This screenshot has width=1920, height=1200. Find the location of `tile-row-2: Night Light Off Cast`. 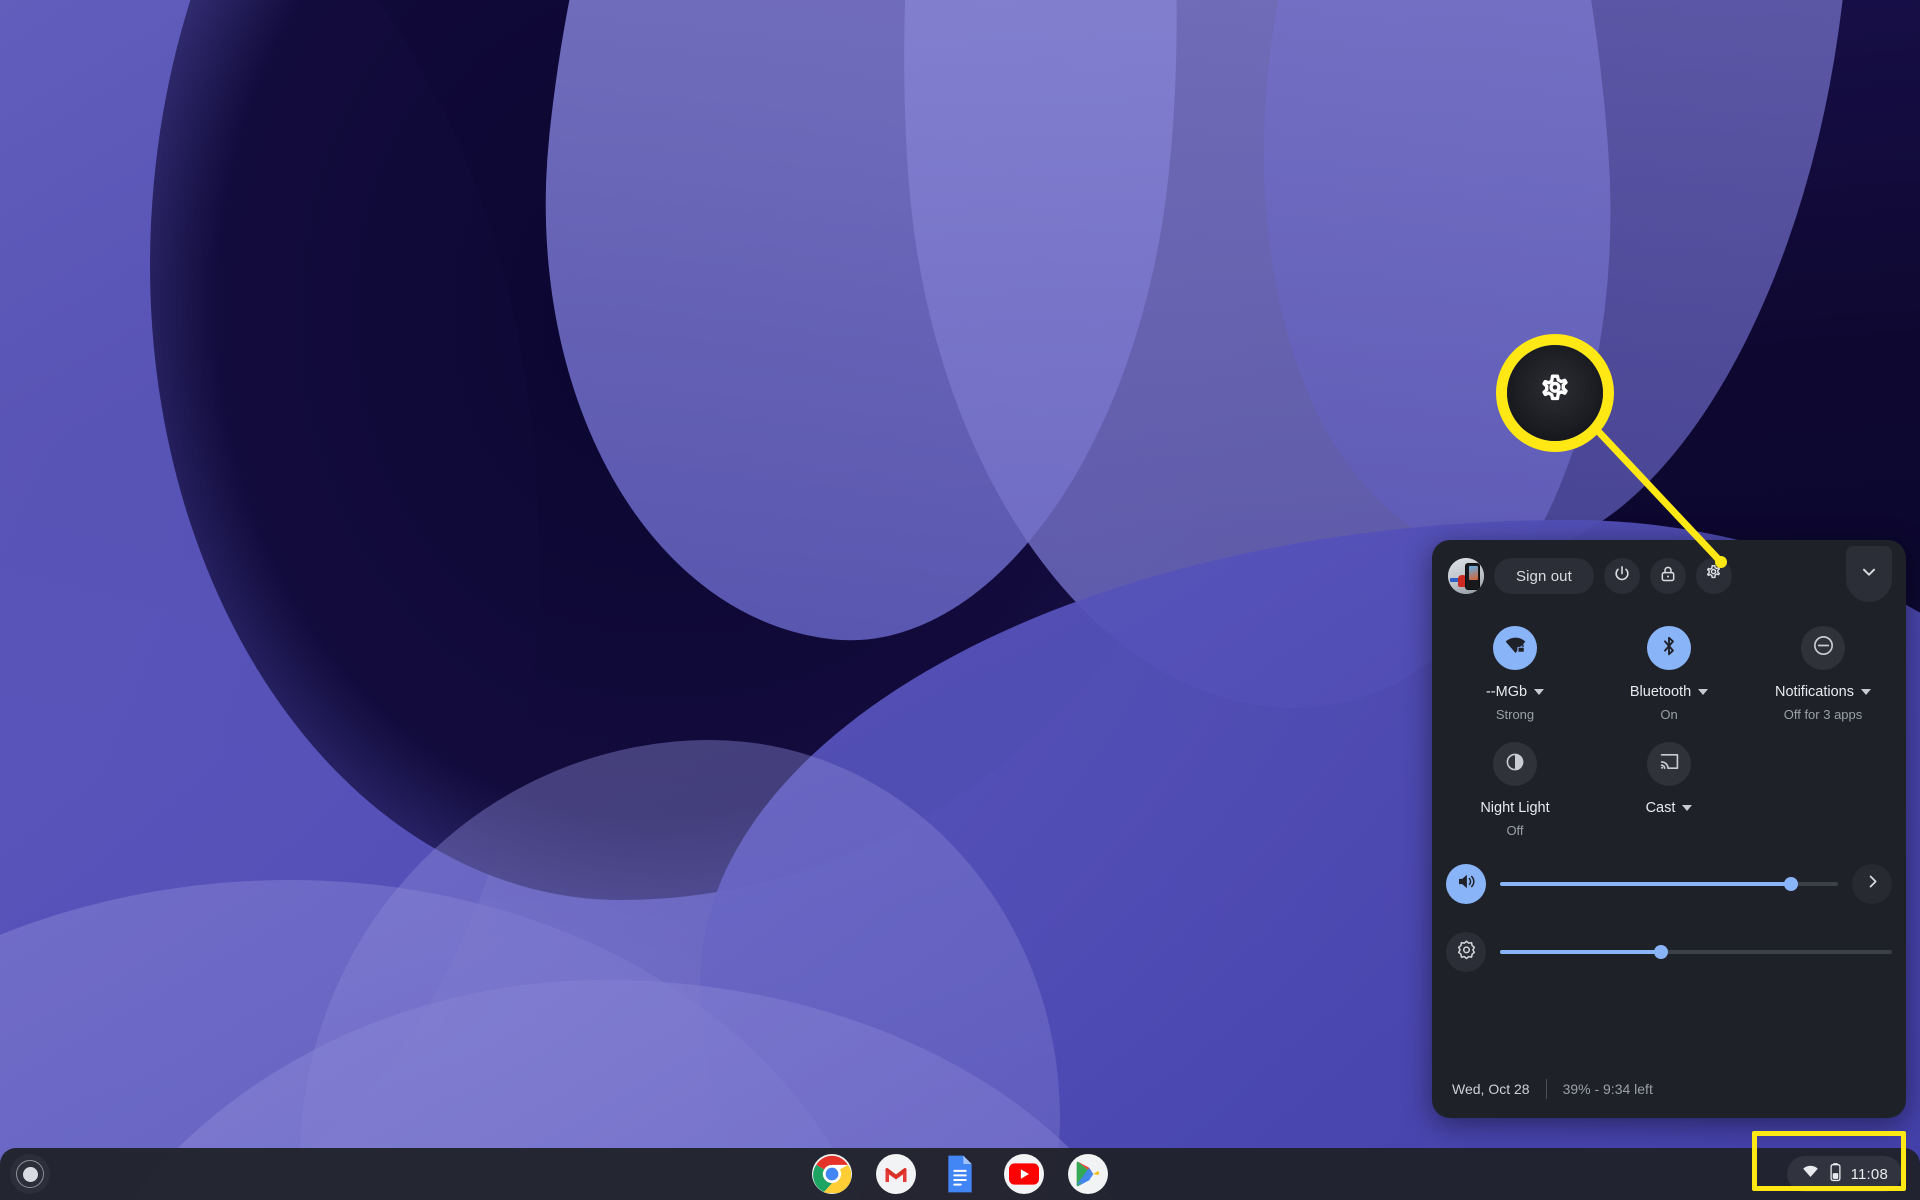

tile-row-2: Night Light Off Cast is located at coordinates (1669, 792).